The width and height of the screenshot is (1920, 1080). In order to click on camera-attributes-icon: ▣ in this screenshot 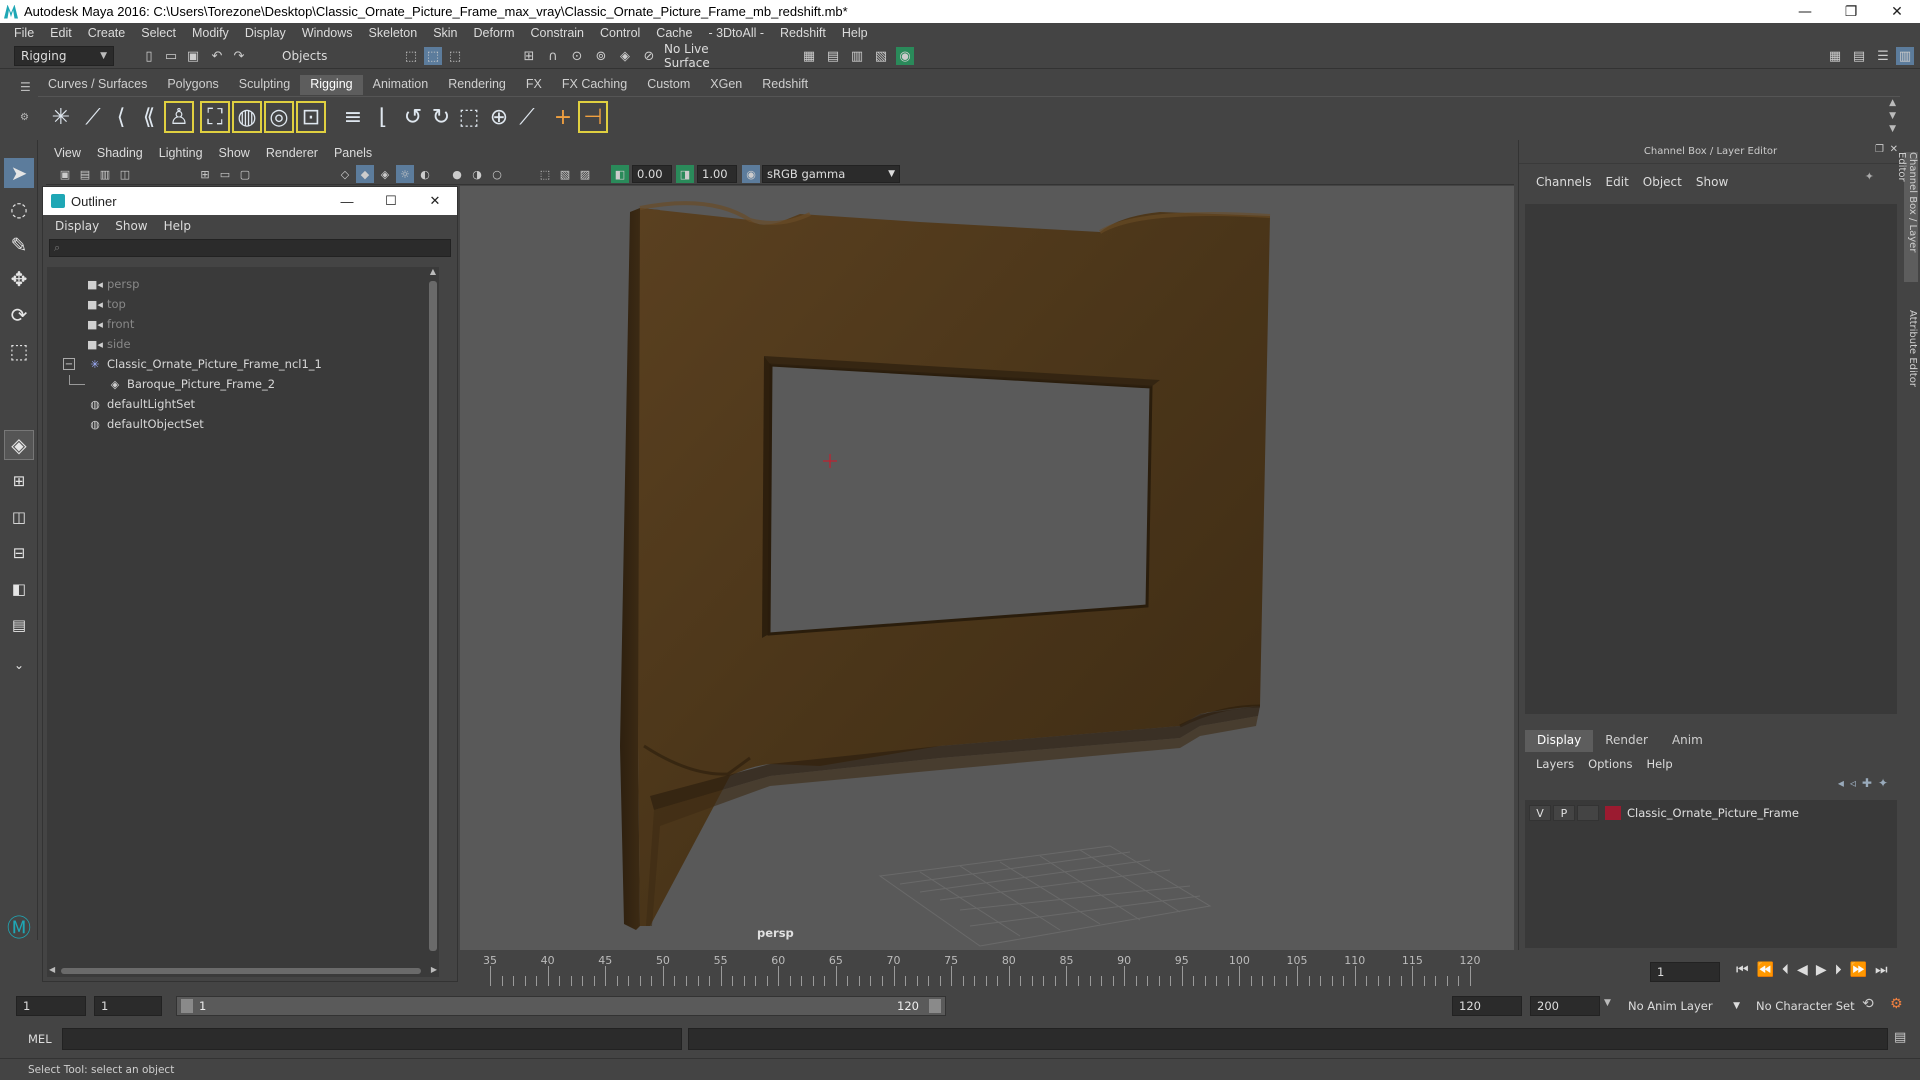, I will do `click(65, 174)`.